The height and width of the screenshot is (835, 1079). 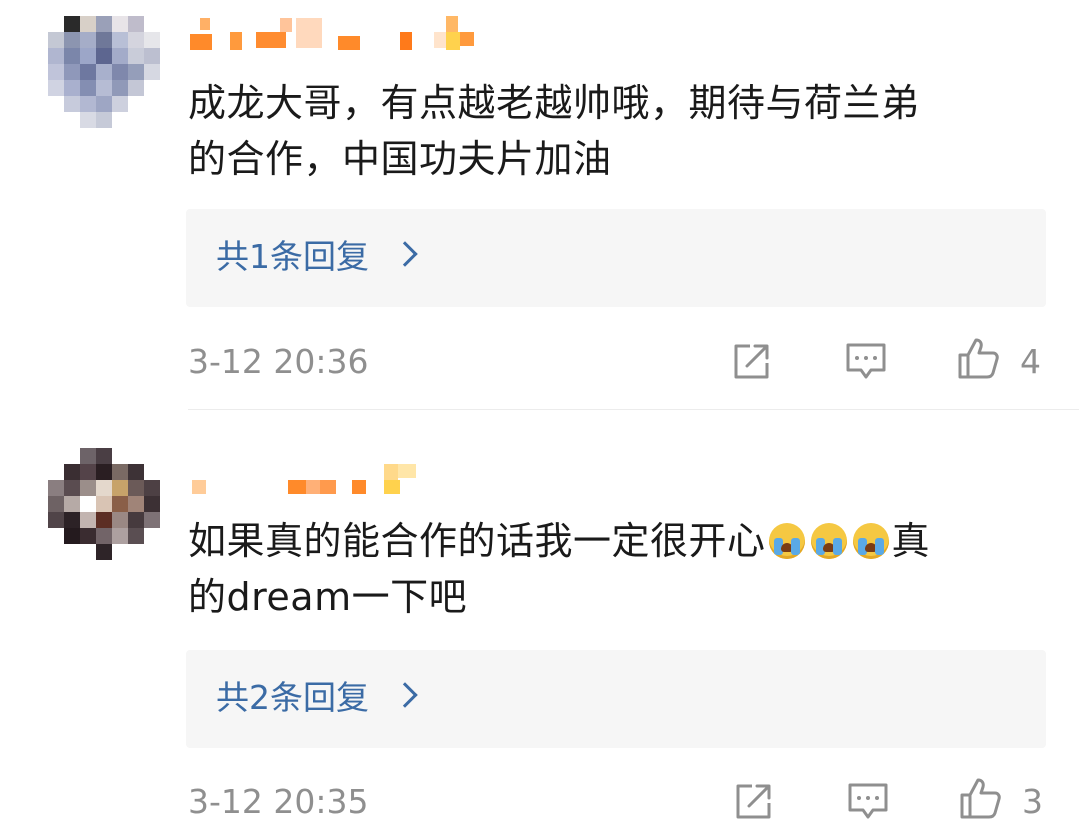 I want to click on comment-text: 如果真的能合作的话我一定很开心 真 的dream一下吧, so click(x=623, y=569).